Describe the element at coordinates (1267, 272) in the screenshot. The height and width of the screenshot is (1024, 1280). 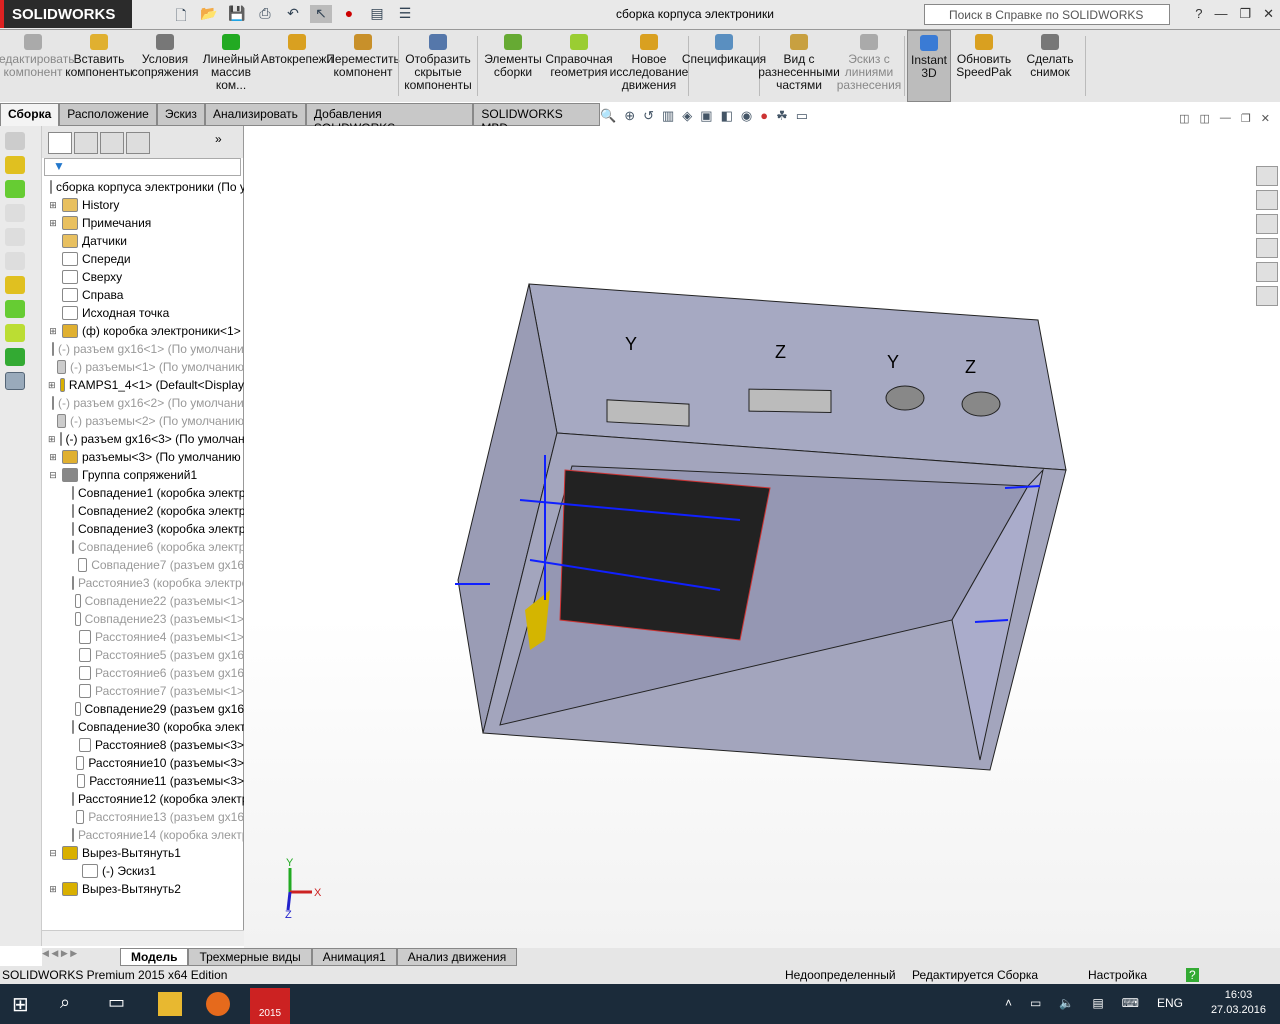
I see `appearances-icon` at that location.